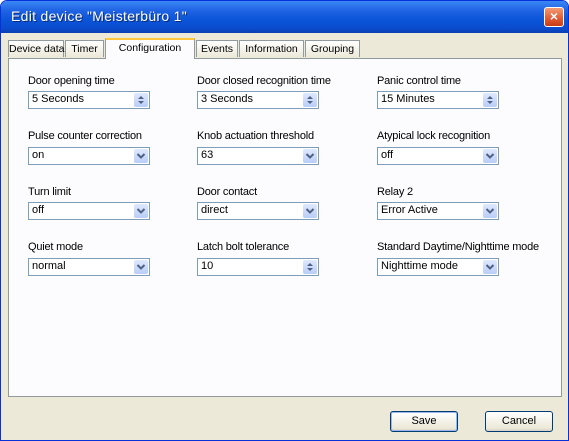 Image resolution: width=569 pixels, height=441 pixels. Describe the element at coordinates (89, 100) in the screenshot. I see `door-opening-time-spinner: 5 Seconds` at that location.